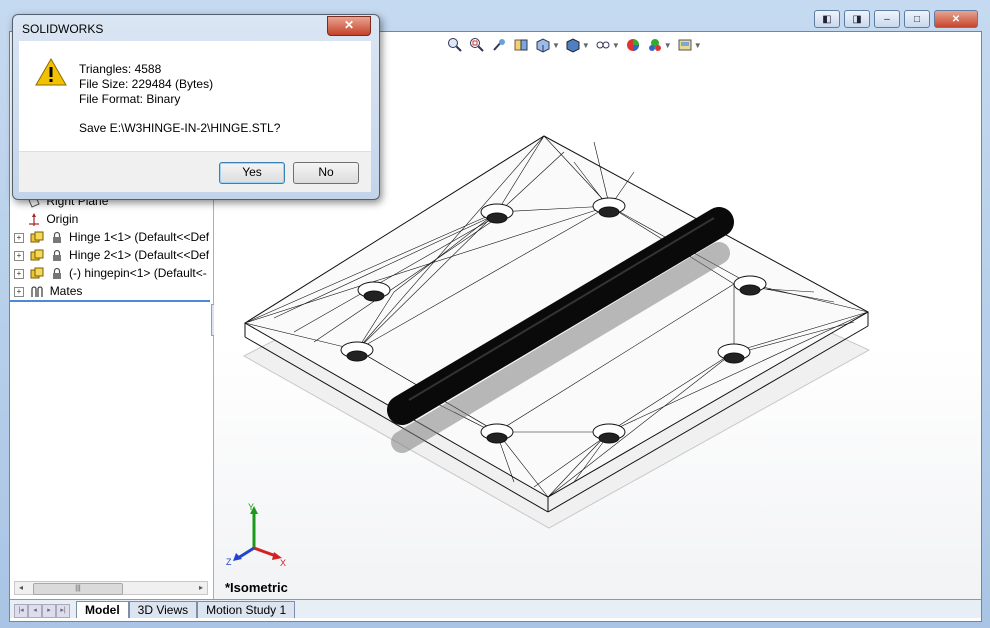 The width and height of the screenshot is (990, 628). What do you see at coordinates (111, 291) in the screenshot?
I see `tree-item-mates: + Mates` at bounding box center [111, 291].